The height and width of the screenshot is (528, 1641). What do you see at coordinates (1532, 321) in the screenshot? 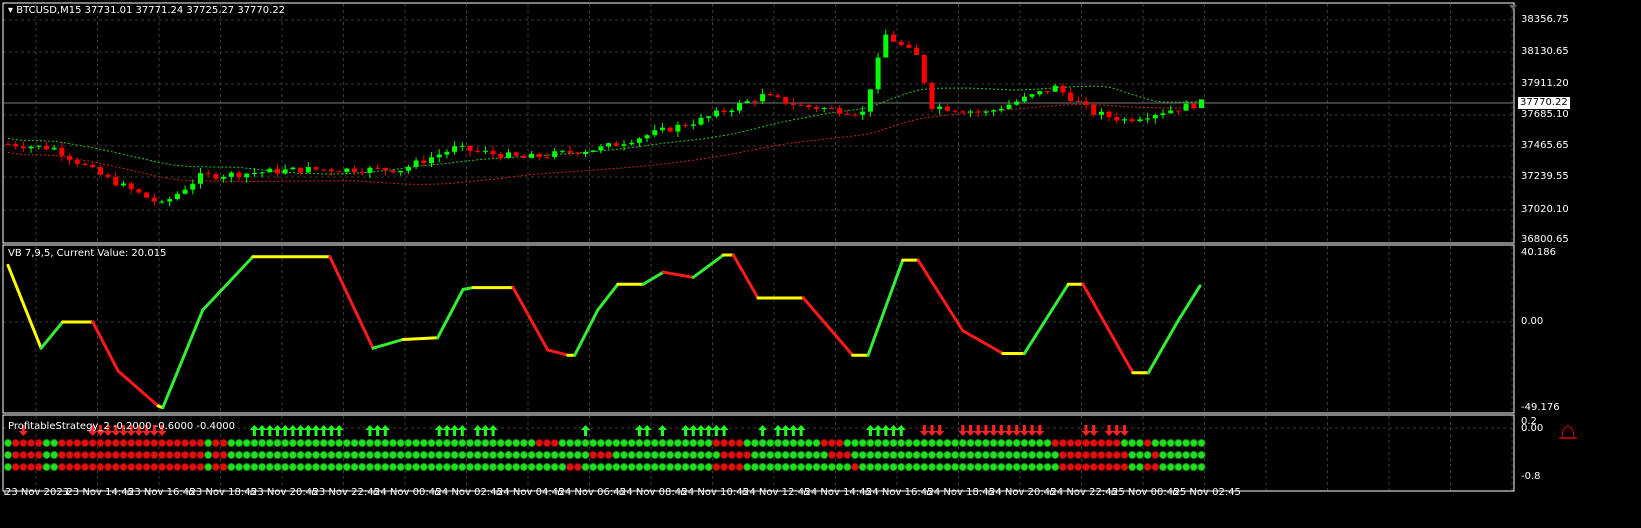
I see `vb-axis-tick: 0.00` at bounding box center [1532, 321].